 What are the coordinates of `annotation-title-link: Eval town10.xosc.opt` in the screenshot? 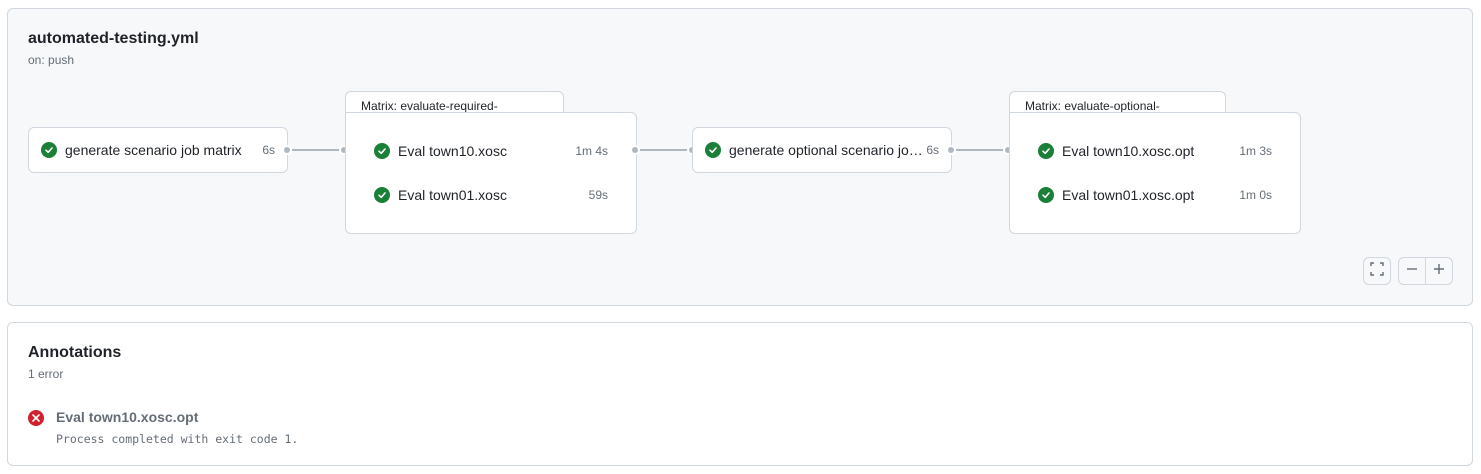 It's located at (127, 417).